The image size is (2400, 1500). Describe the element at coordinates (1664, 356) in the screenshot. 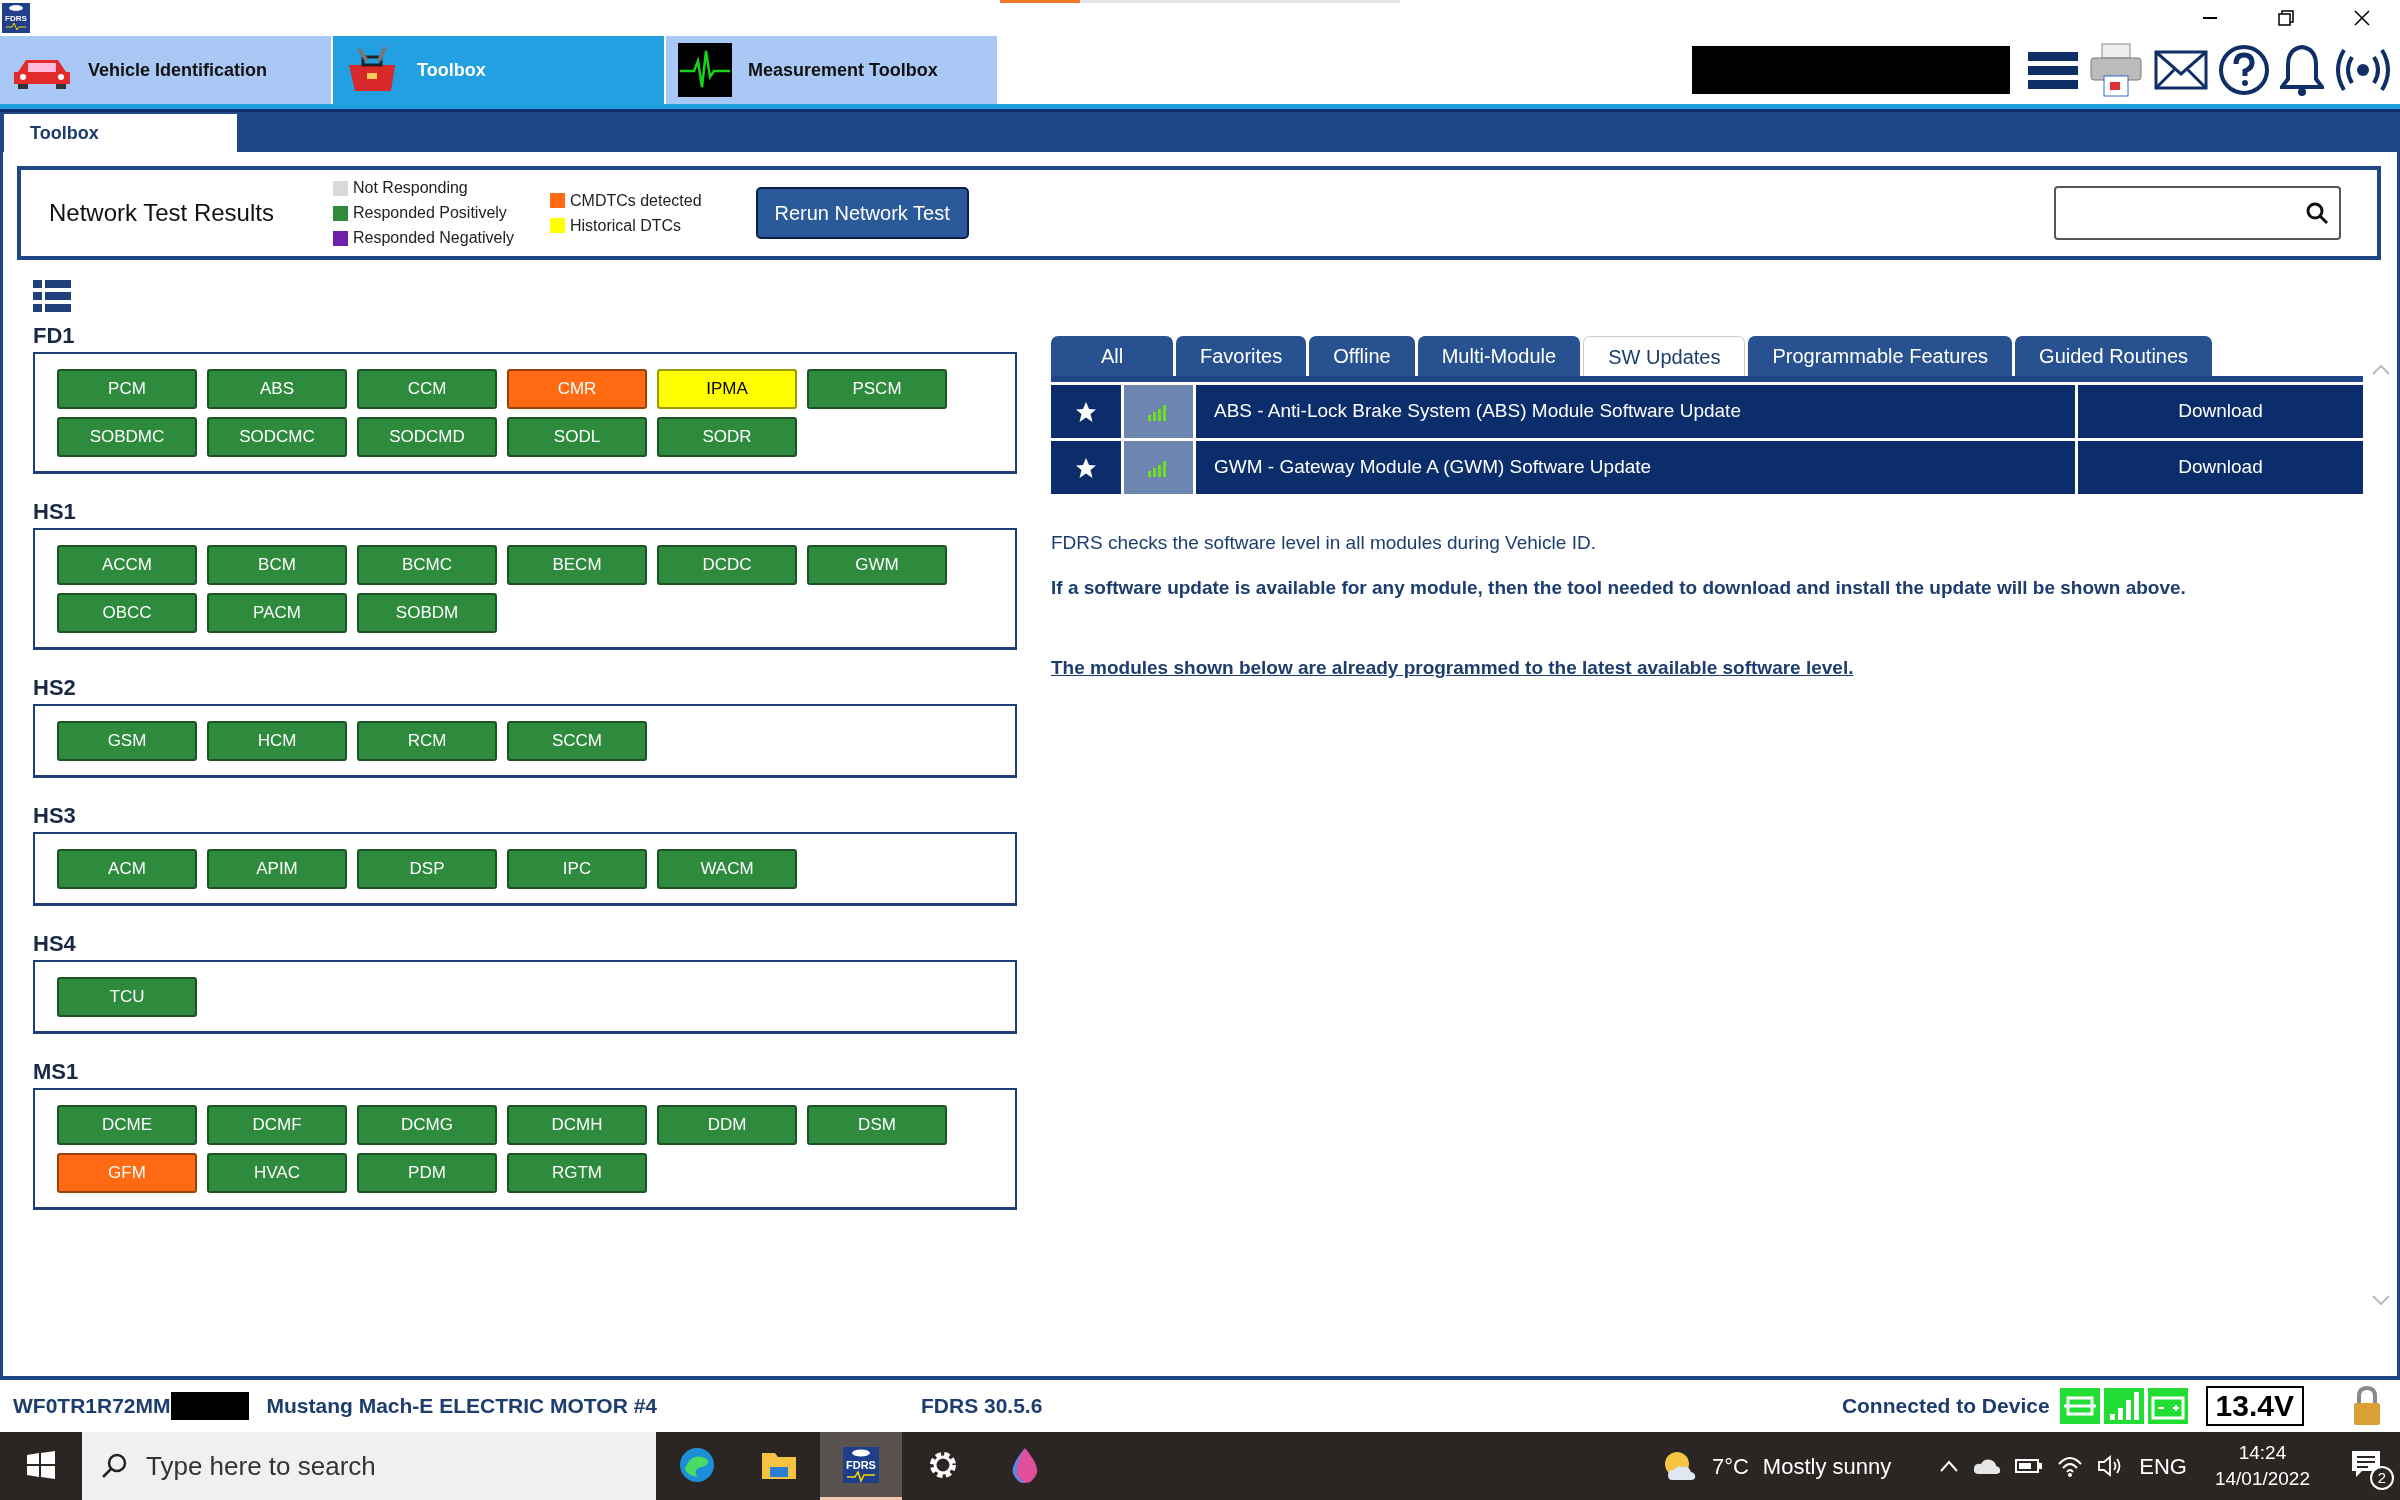

I see `module-tab: SW Updates` at that location.